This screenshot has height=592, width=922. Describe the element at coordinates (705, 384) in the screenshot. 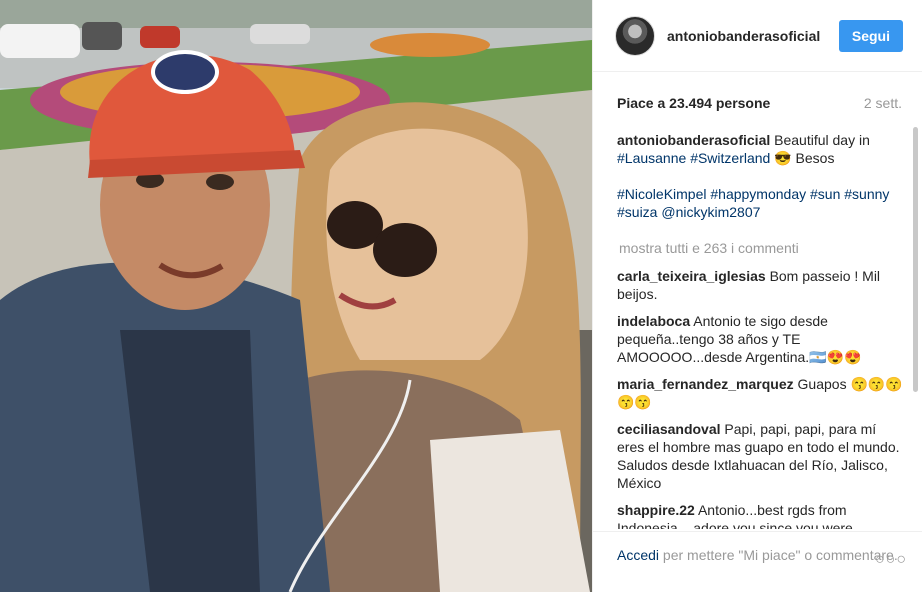

I see `comment-author: maria_fernandez_marquez` at that location.